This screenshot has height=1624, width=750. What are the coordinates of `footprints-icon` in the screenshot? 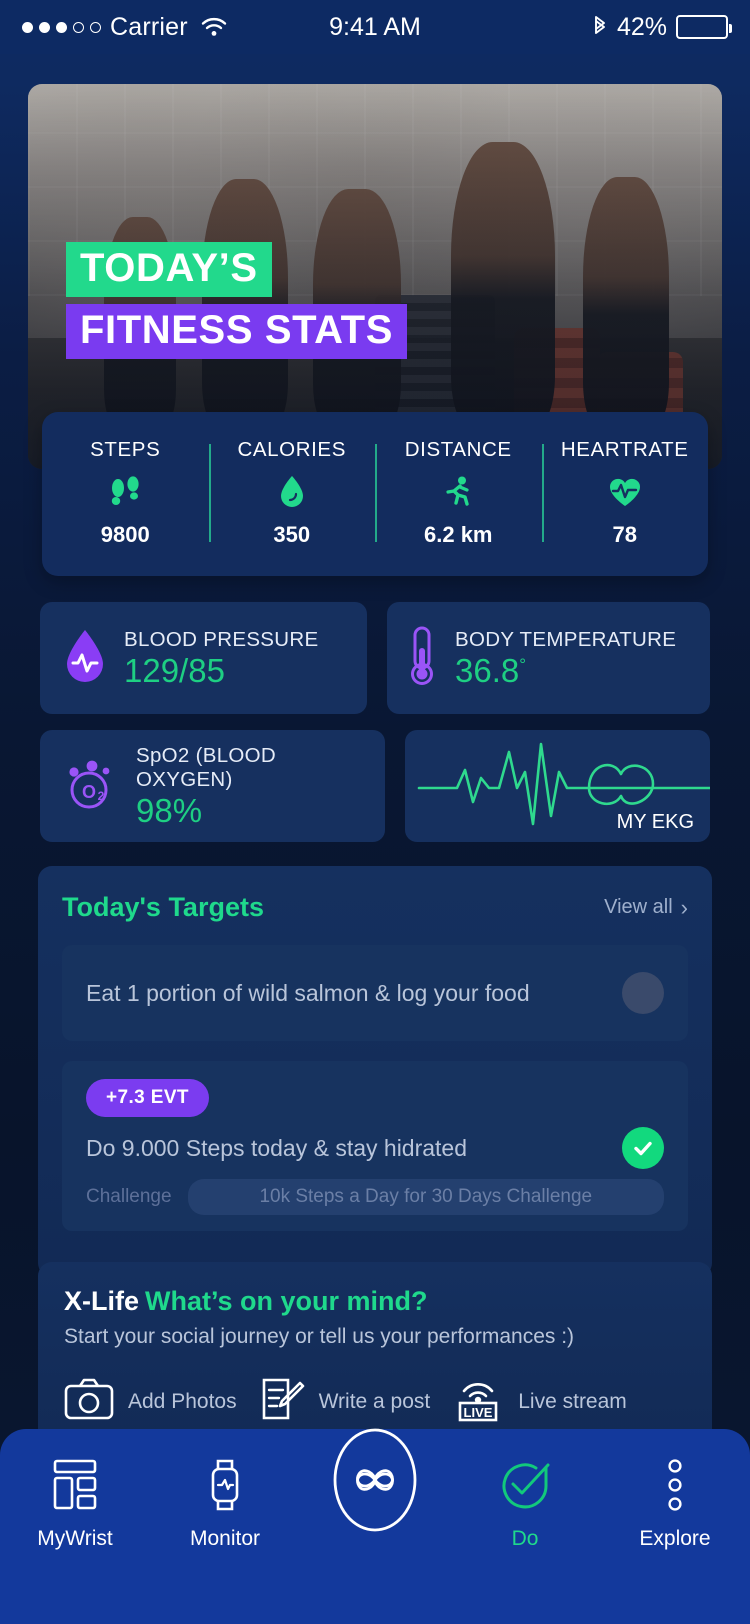 It's located at (125, 492).